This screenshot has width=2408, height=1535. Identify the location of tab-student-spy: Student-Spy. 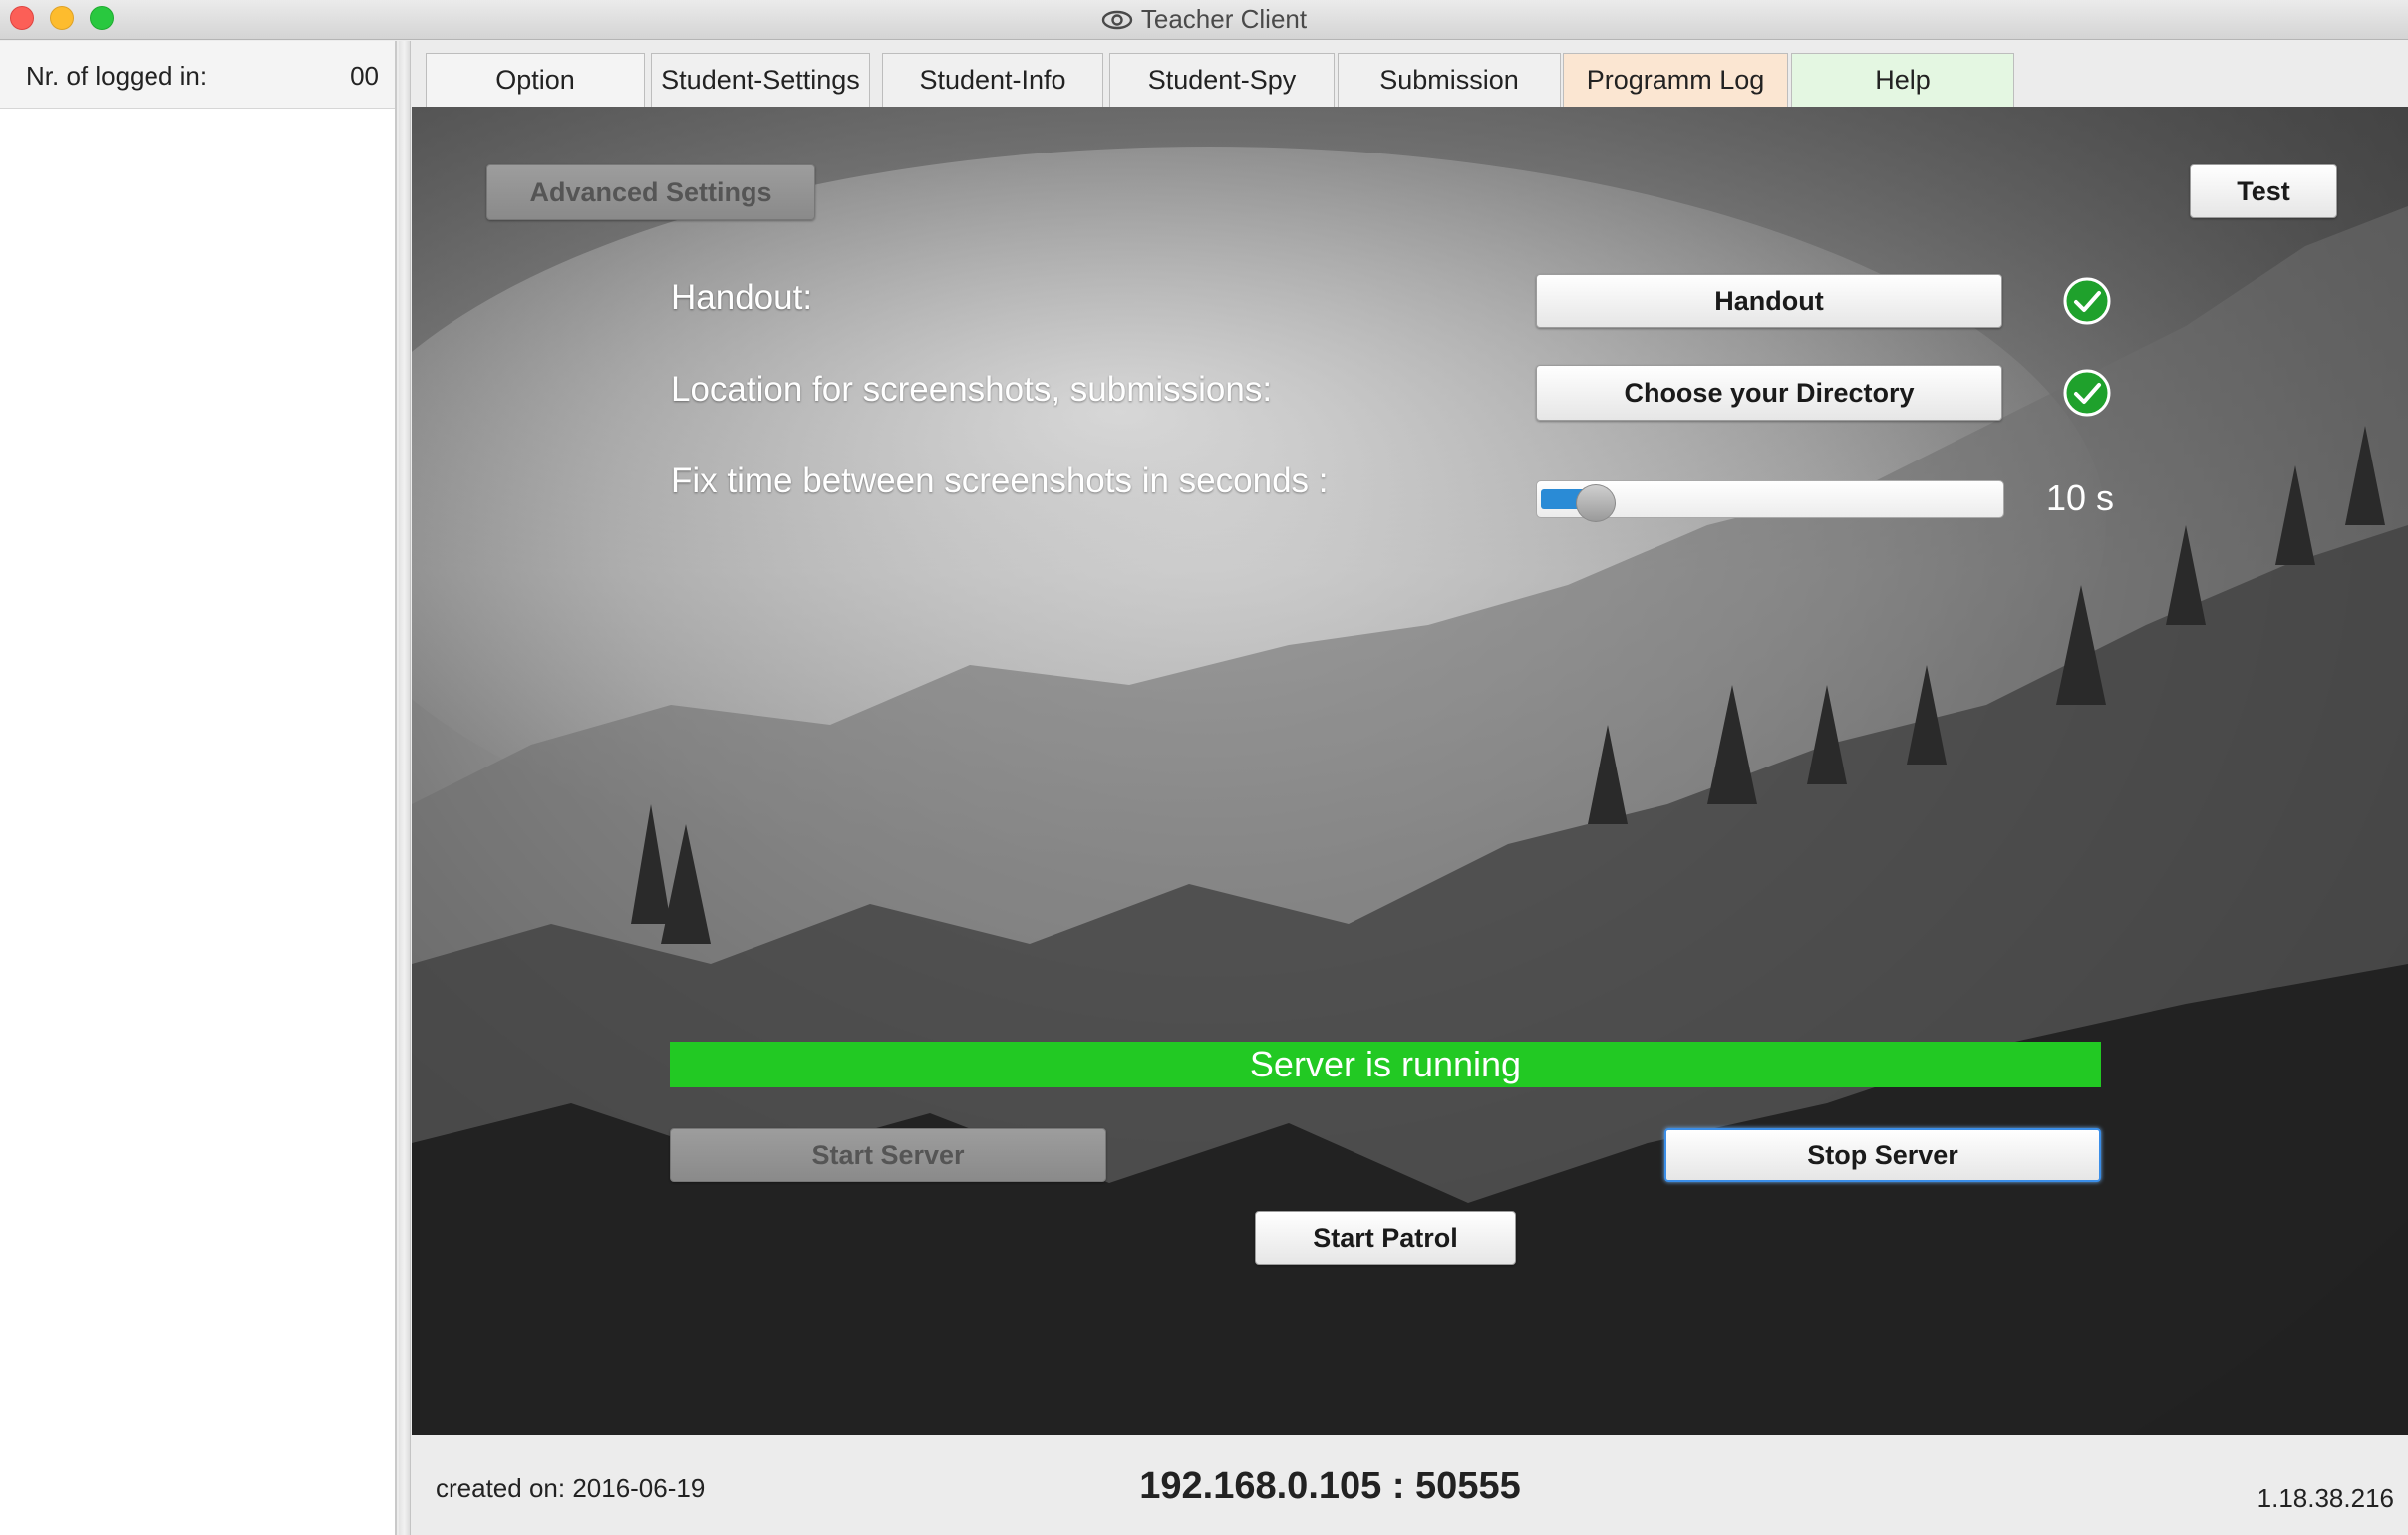
(1222, 80).